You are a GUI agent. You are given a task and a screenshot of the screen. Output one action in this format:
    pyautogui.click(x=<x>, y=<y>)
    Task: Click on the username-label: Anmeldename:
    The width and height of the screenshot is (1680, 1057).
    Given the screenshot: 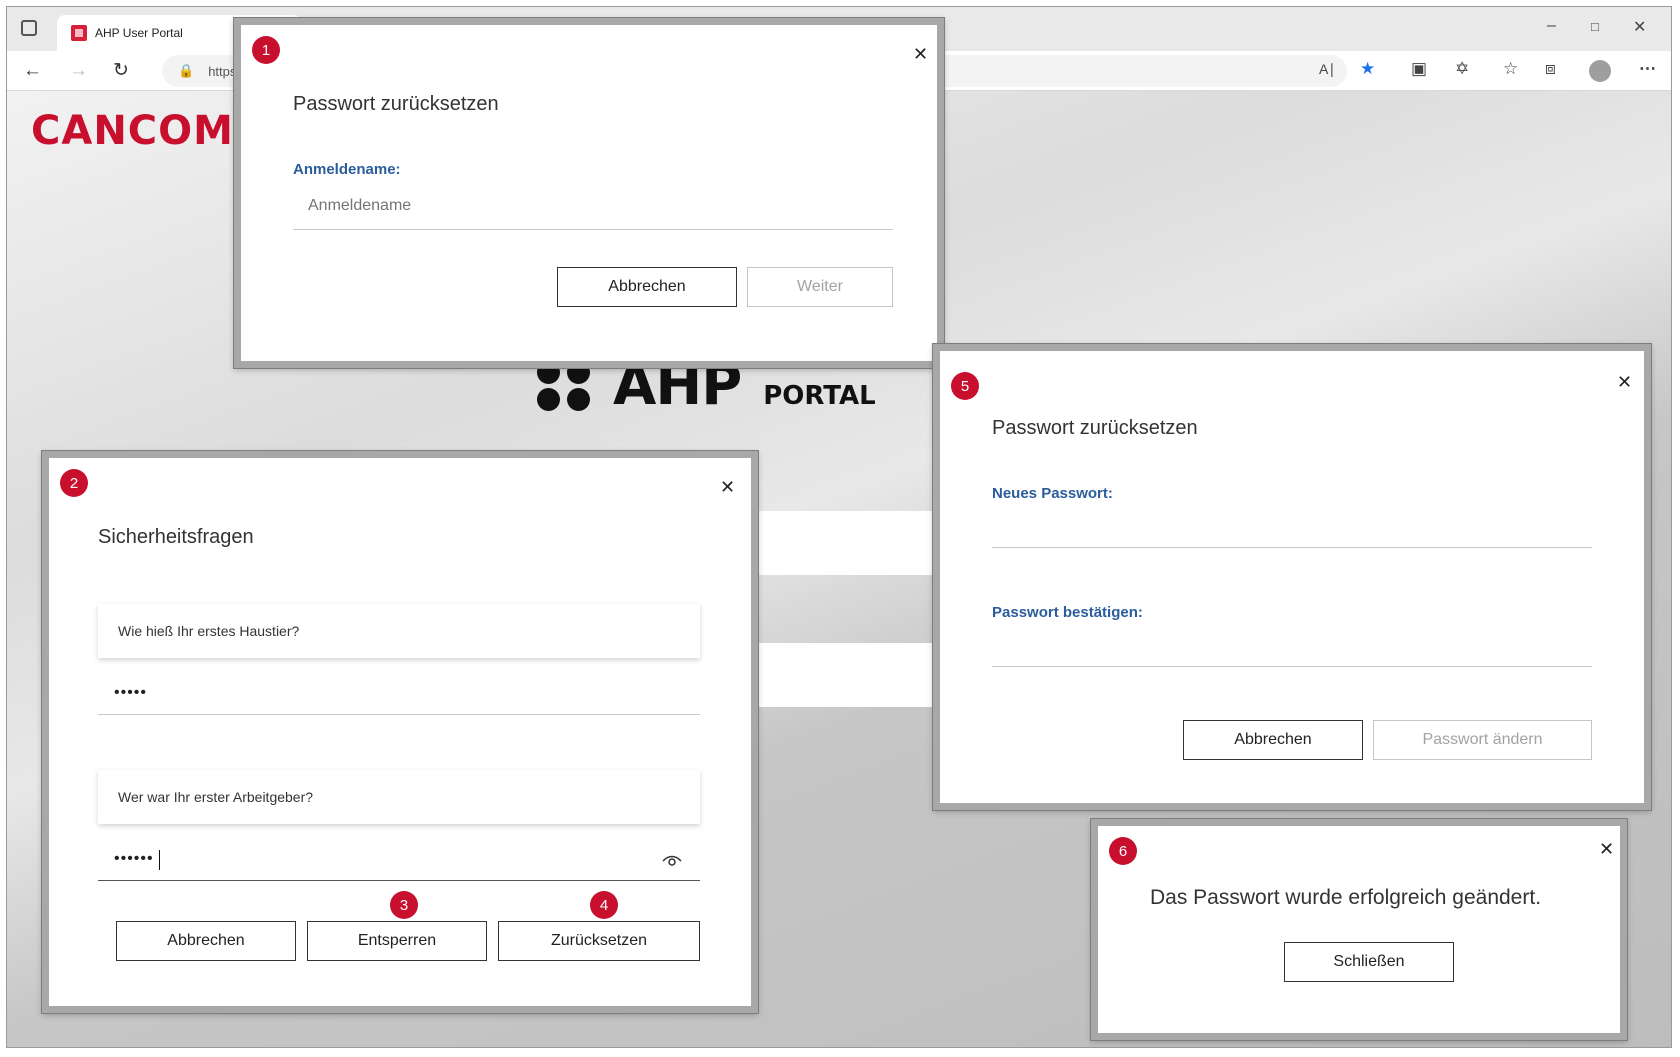 What is the action you would take?
    pyautogui.click(x=347, y=169)
    